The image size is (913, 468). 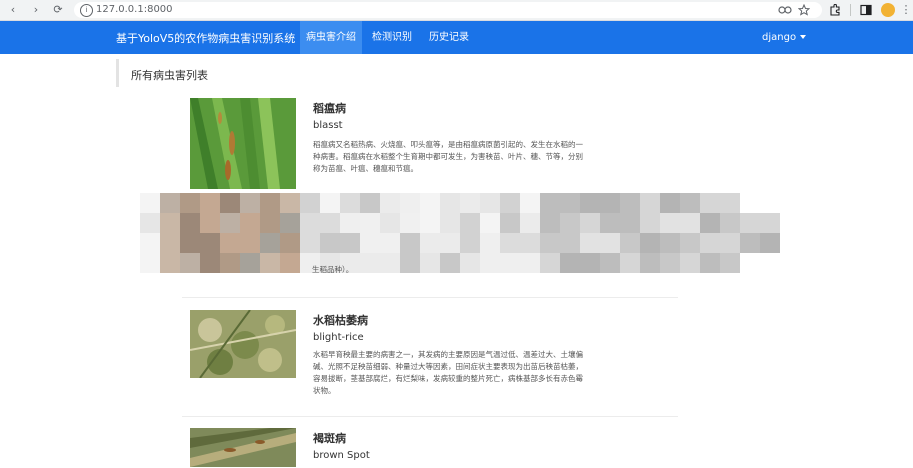 I want to click on page-header: 所有病虫害列表, so click(x=397, y=73).